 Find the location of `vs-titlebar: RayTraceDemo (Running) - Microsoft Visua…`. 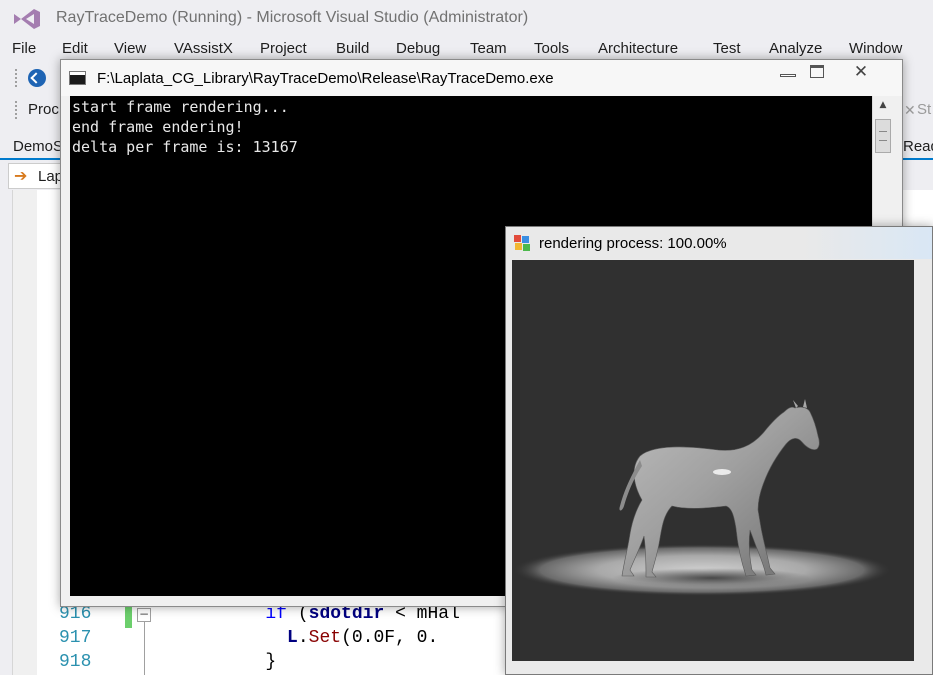

vs-titlebar: RayTraceDemo (Running) - Microsoft Visua… is located at coordinates (466, 19).